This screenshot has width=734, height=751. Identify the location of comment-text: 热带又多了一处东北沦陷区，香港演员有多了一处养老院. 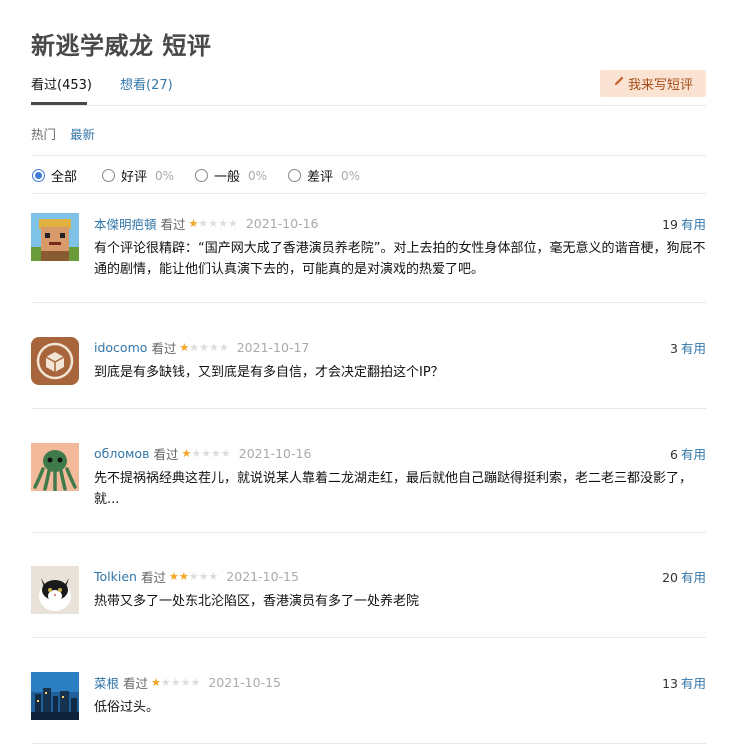
(257, 601).